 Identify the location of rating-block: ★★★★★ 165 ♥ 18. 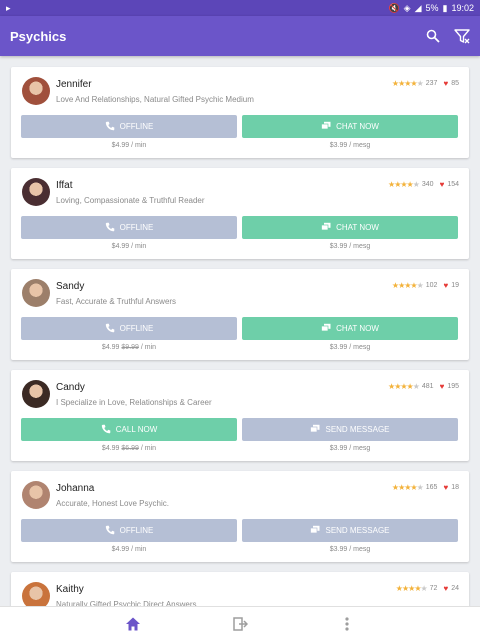
(425, 487).